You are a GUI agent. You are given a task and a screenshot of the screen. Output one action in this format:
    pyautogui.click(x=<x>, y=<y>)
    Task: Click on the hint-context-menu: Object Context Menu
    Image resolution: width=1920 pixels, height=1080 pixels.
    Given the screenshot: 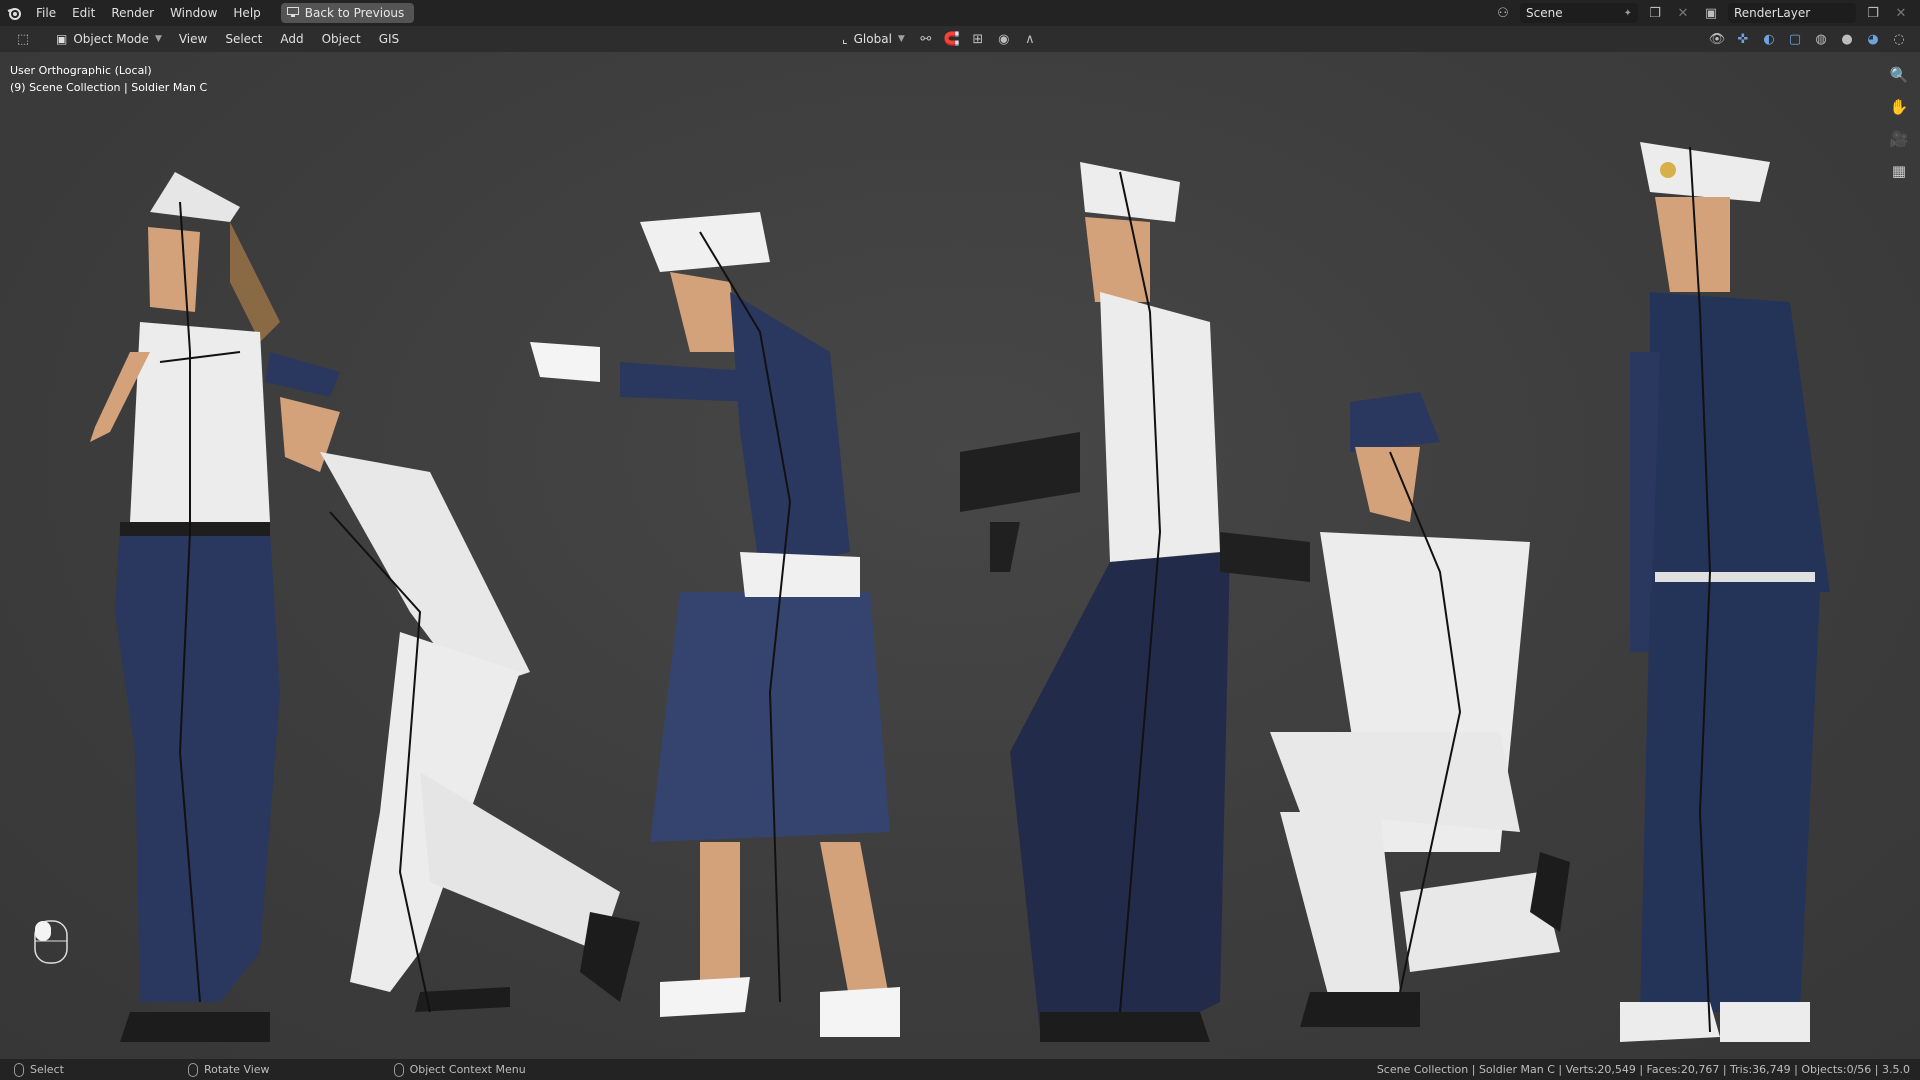 What is the action you would take?
    pyautogui.click(x=459, y=1069)
    